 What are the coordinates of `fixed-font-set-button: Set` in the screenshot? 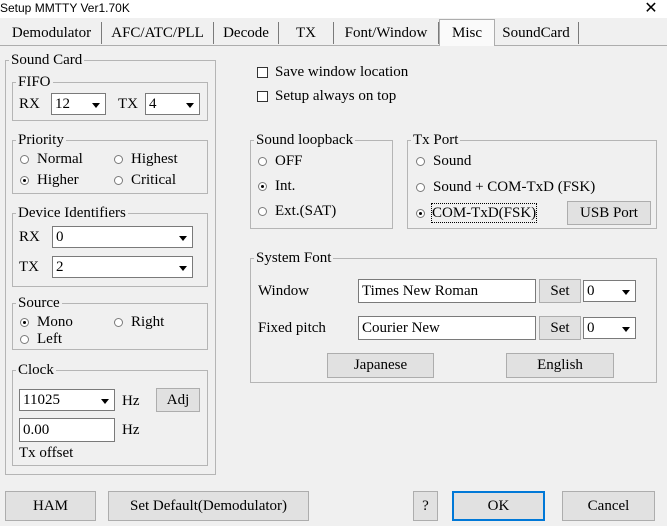 It's located at (560, 328).